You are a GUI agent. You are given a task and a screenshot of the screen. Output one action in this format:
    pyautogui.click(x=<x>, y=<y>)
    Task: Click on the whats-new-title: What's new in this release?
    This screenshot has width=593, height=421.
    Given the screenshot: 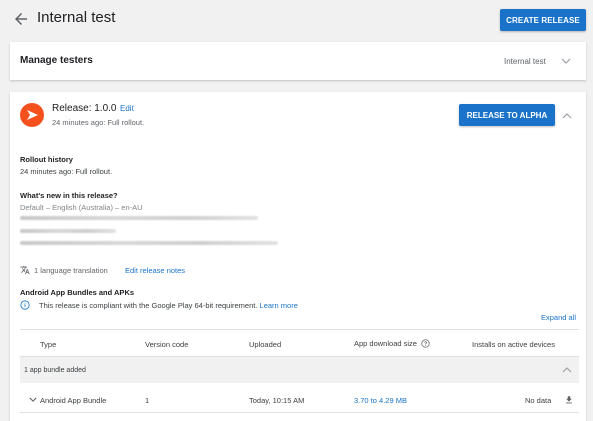 What is the action you would take?
    pyautogui.click(x=69, y=195)
    